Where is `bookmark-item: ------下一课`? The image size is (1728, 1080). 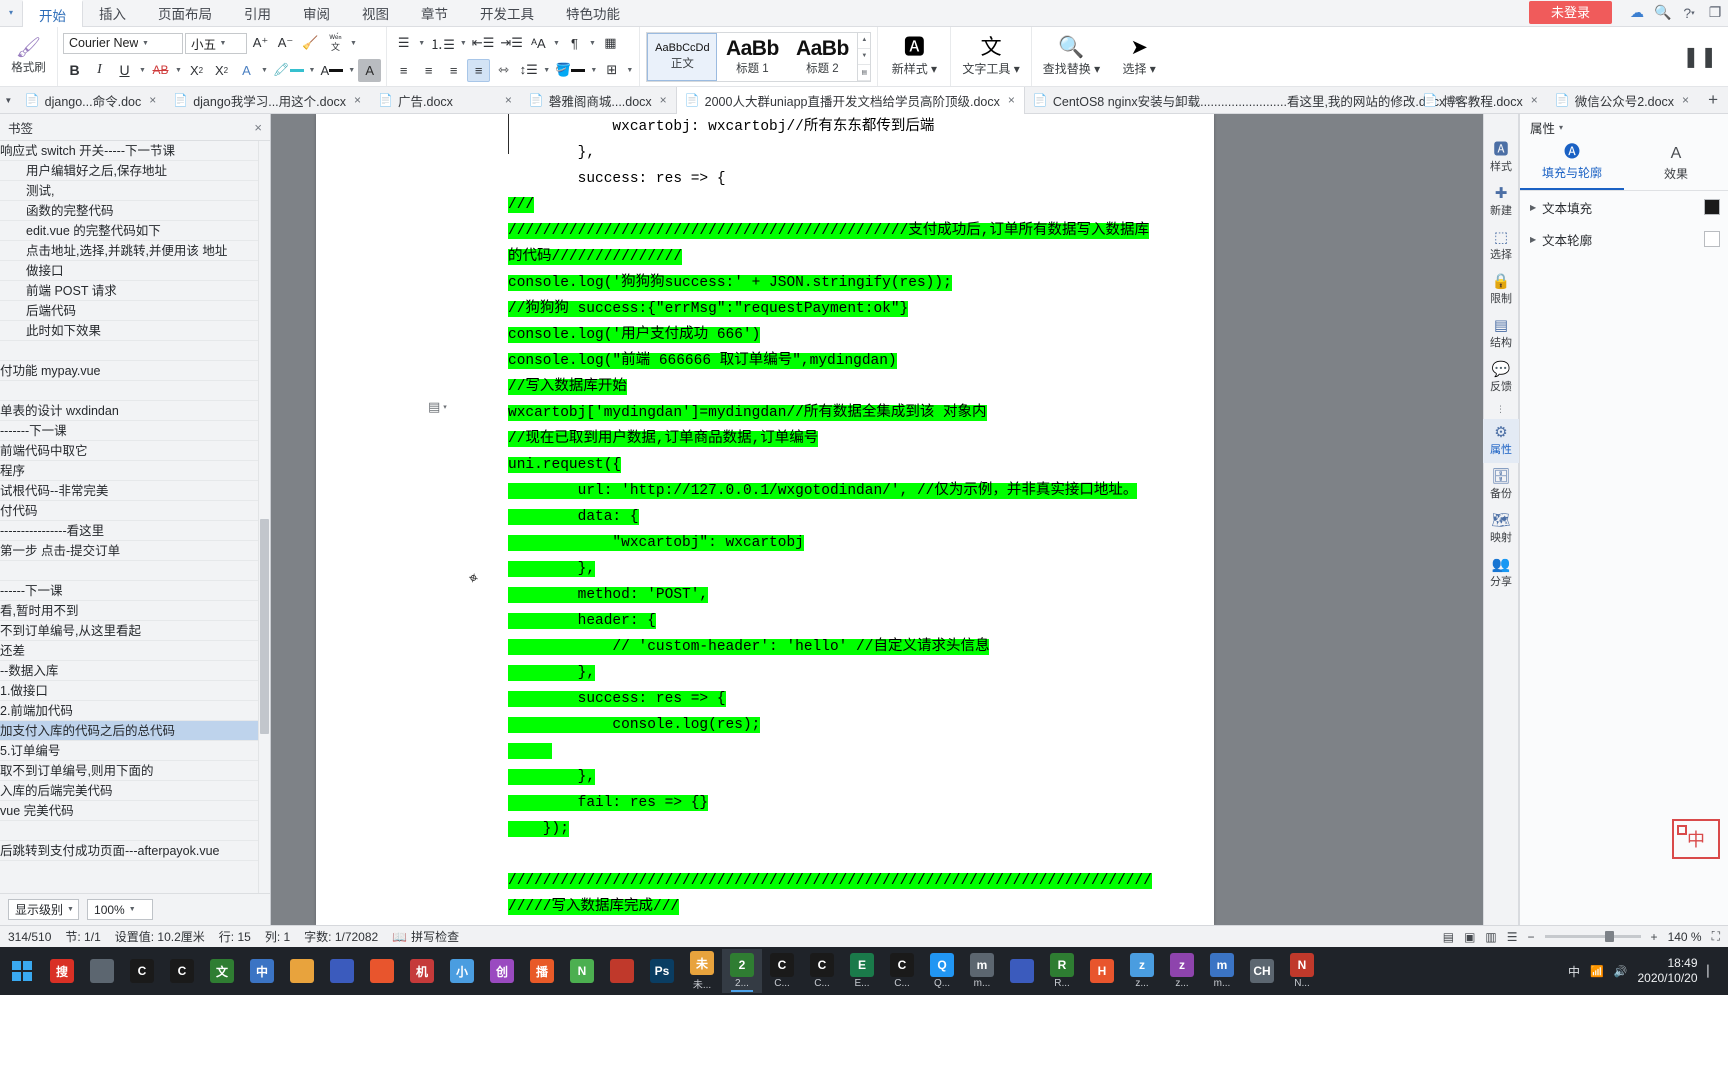
bookmark-item: ------下一课 is located at coordinates (135, 591).